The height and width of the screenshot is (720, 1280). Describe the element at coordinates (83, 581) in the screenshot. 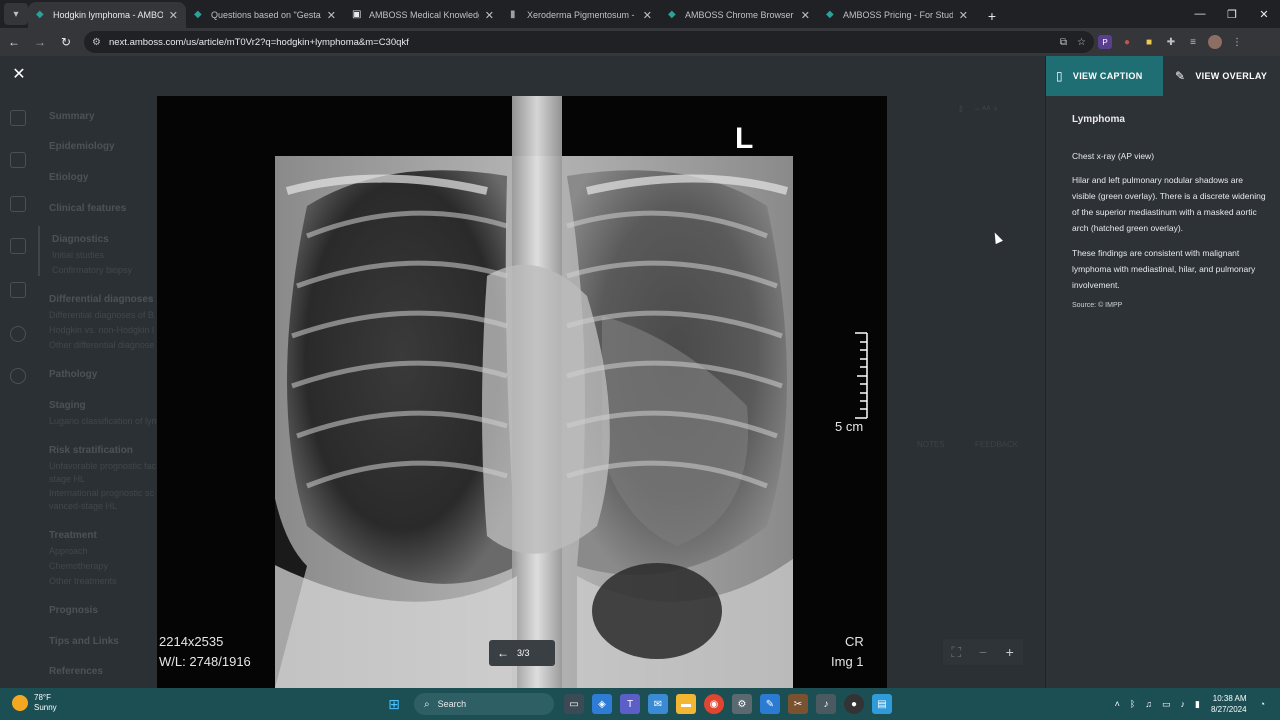

I see `toc-subsection: Other treatments` at that location.